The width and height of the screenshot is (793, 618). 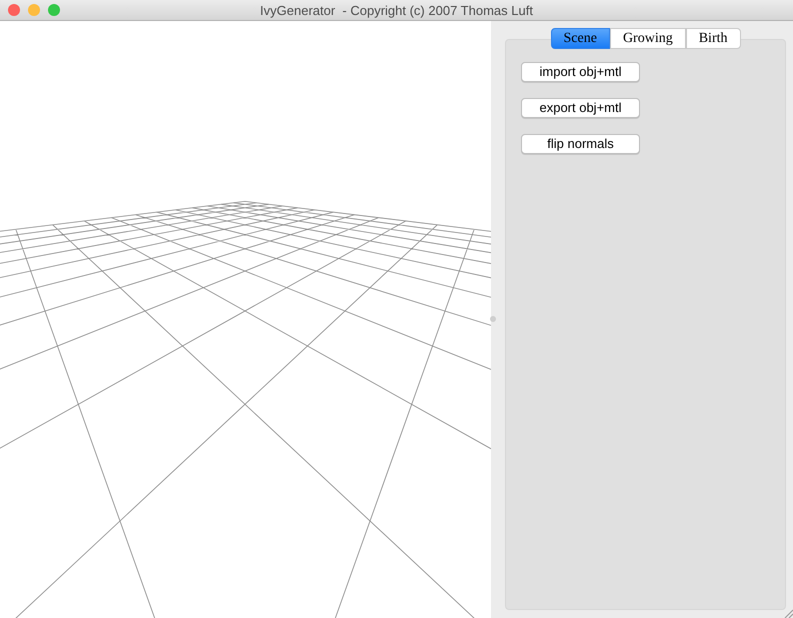 What do you see at coordinates (396, 11) in the screenshot?
I see `window-title: IvyGenerator - Copyright (c) 2007 Thomas Luft` at bounding box center [396, 11].